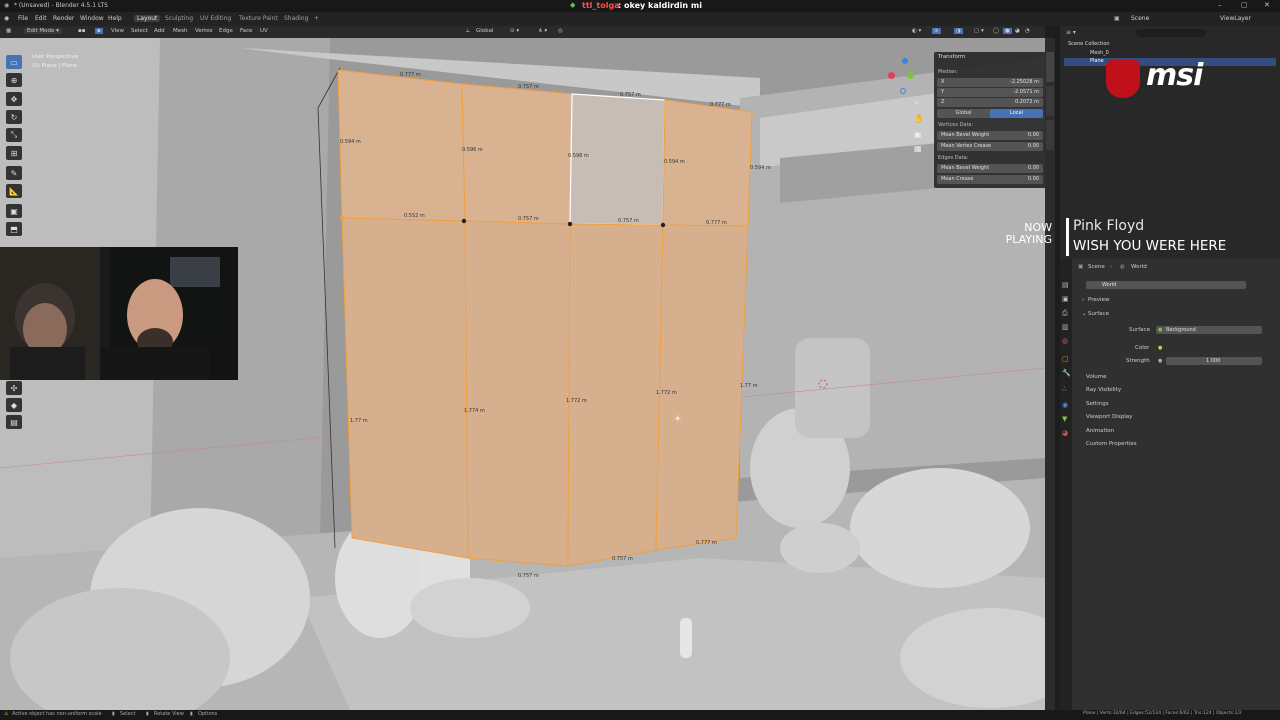  I want to click on tab-texture-paint: Texture Paint, so click(258, 18).